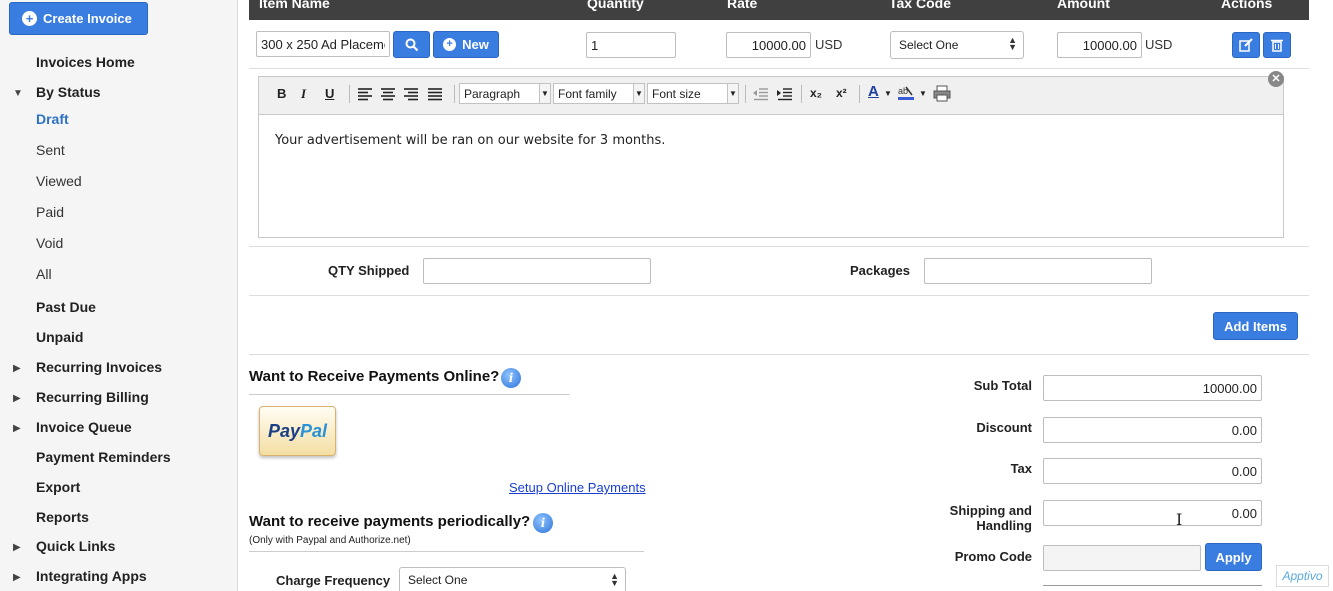  I want to click on font-size-value: Font size, so click(676, 93).